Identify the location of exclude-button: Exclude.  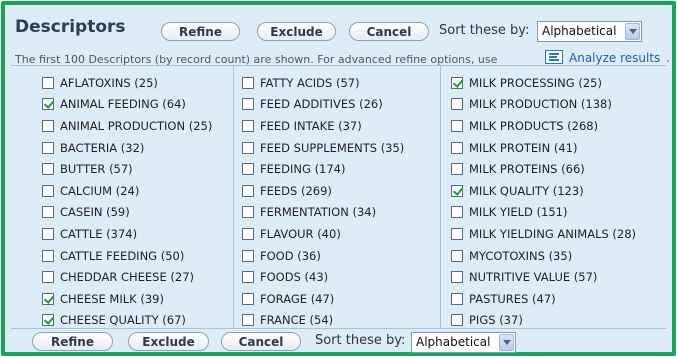
(296, 31).